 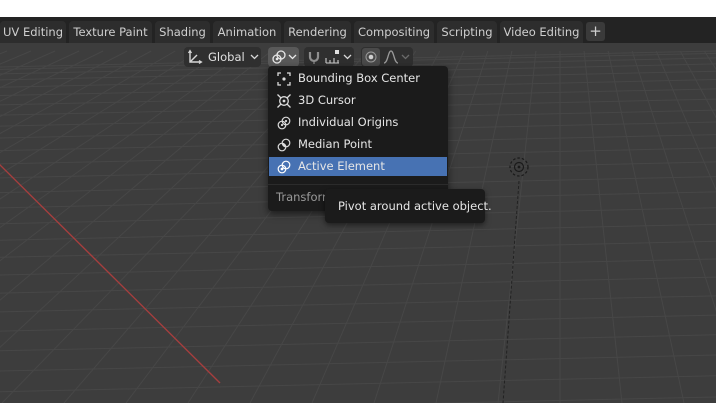 What do you see at coordinates (182, 32) in the screenshot?
I see `tab-shading: Shading` at bounding box center [182, 32].